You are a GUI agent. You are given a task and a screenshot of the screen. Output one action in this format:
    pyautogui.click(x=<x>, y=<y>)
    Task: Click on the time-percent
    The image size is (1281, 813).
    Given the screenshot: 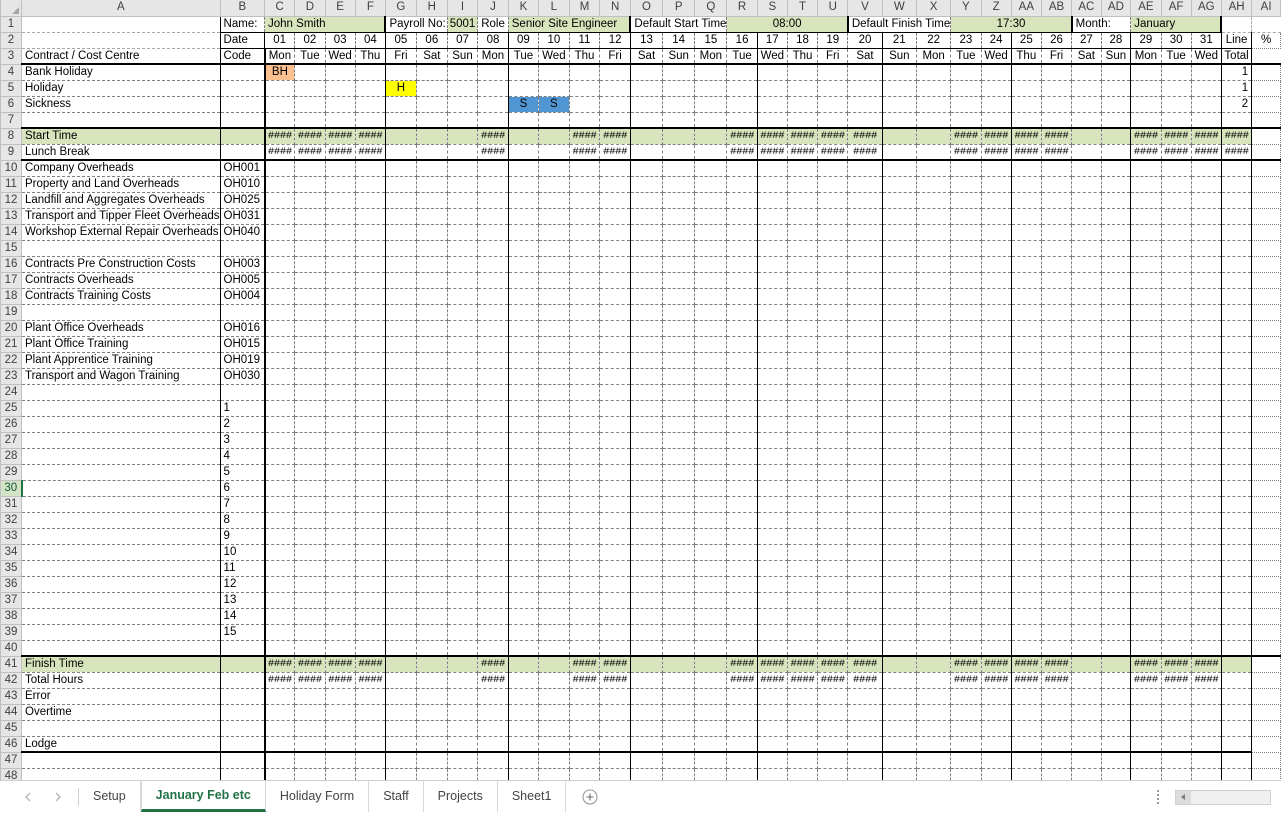 What is the action you would take?
    pyautogui.click(x=1266, y=664)
    